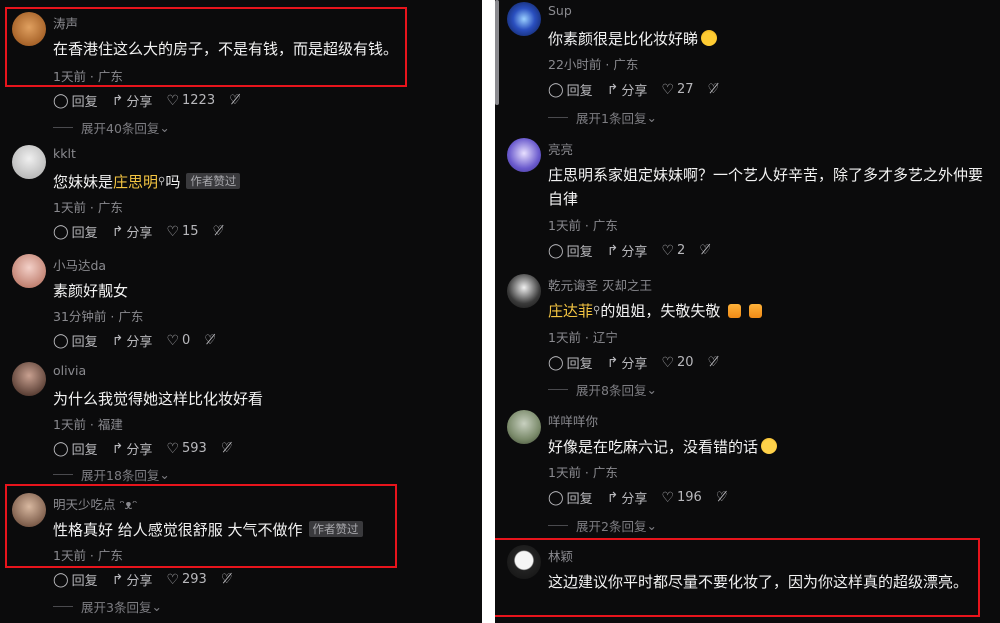 The height and width of the screenshot is (623, 1000). I want to click on panel-divider, so click(488, 311).